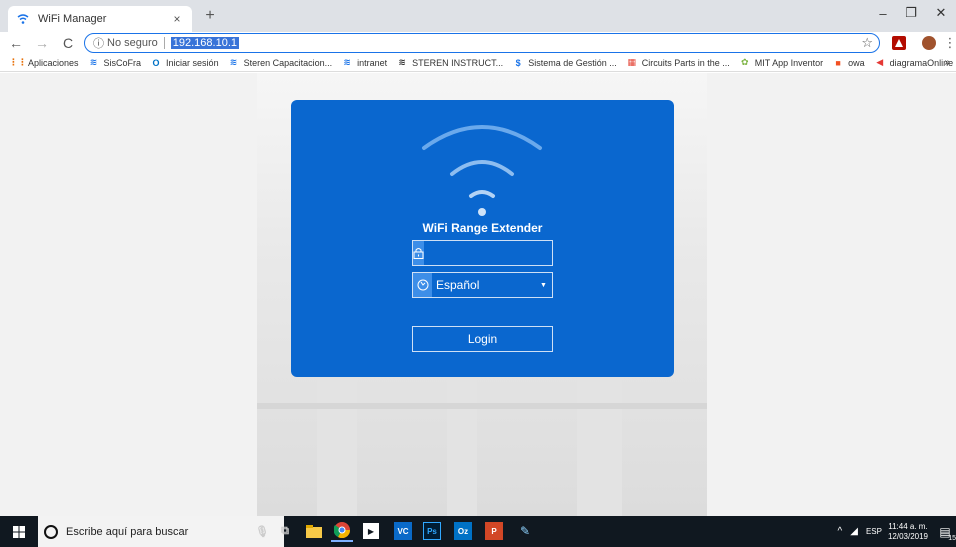  Describe the element at coordinates (204, 43) in the screenshot. I see `url-text: 192.168.10.1` at that location.